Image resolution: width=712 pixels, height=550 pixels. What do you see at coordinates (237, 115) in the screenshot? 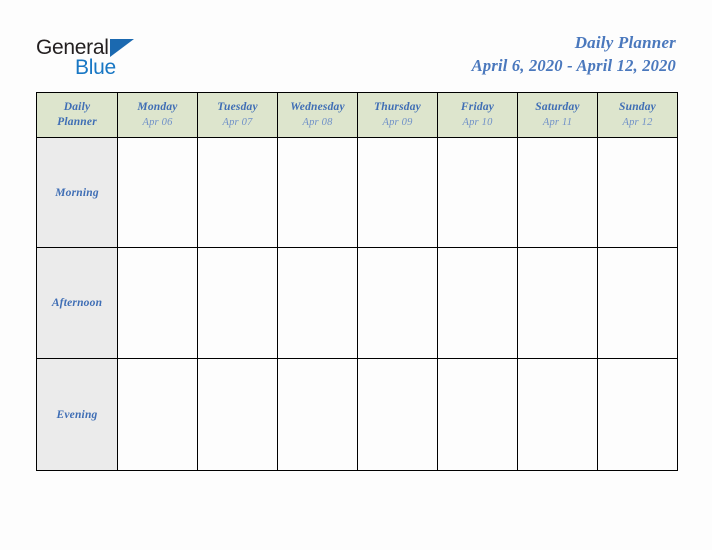
I see `column-header-tuesday: Tuesday Apr 07` at bounding box center [237, 115].